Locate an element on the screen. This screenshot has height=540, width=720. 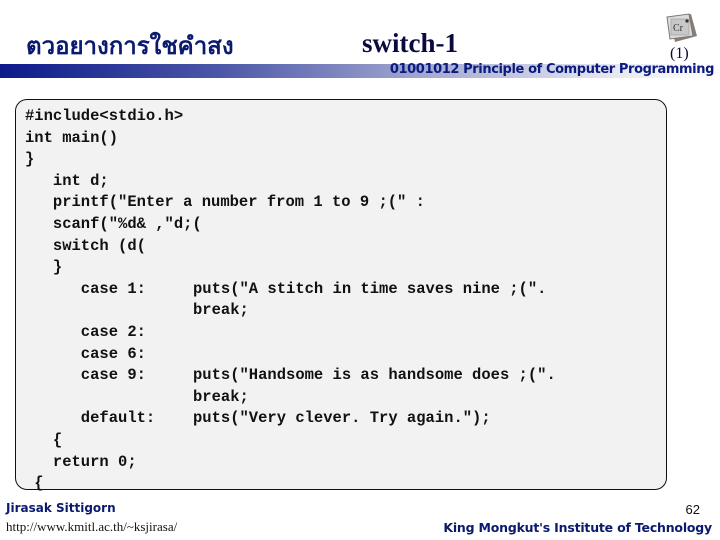
code-line: switch (d( is located at coordinates (225, 247).